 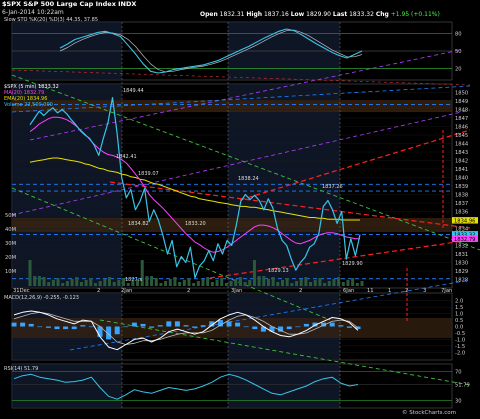 I want to click on last-value: 1833.32, so click(x=361, y=14).